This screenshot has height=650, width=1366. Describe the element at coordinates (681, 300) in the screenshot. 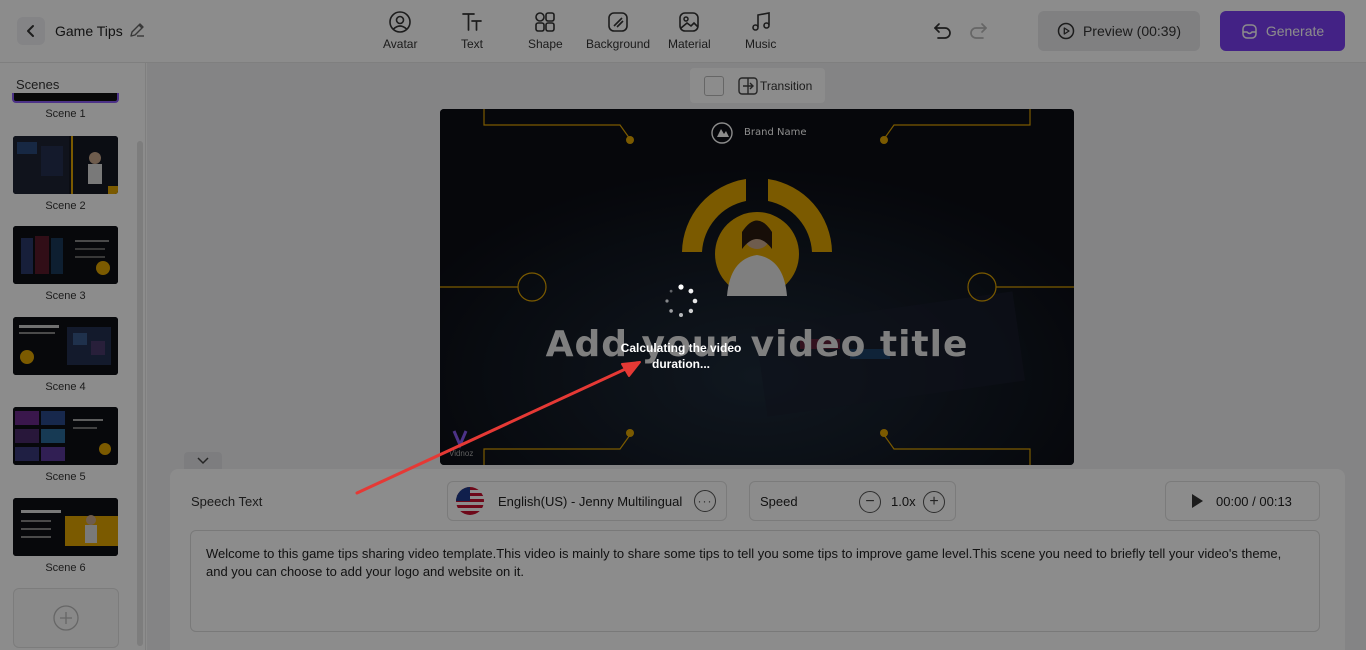

I see `loading-spinner-icon` at that location.